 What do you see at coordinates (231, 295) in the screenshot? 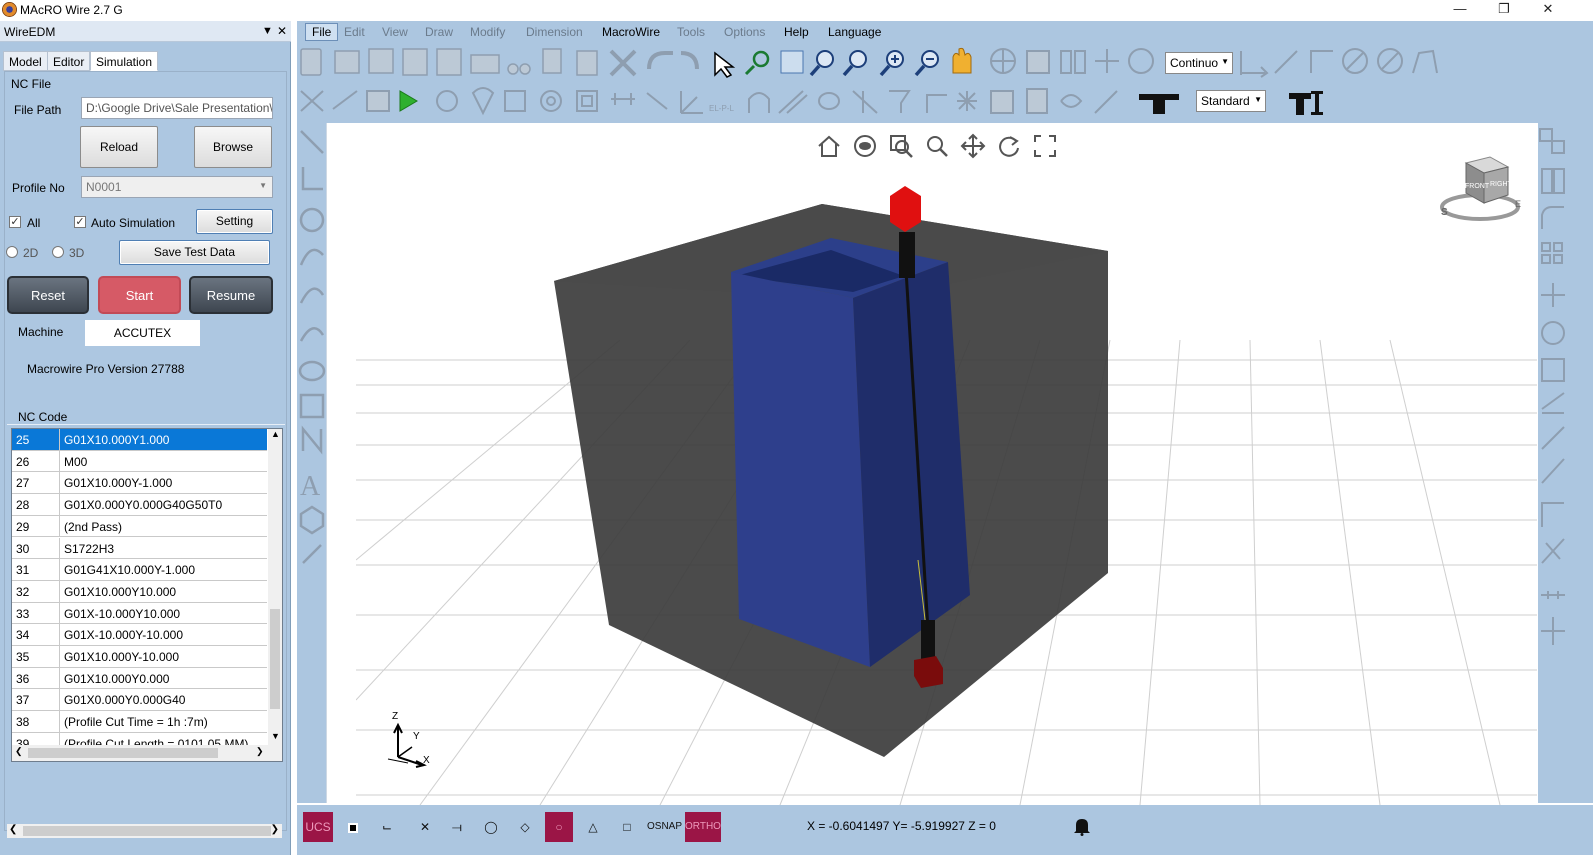
I see `resume-button: Resume` at bounding box center [231, 295].